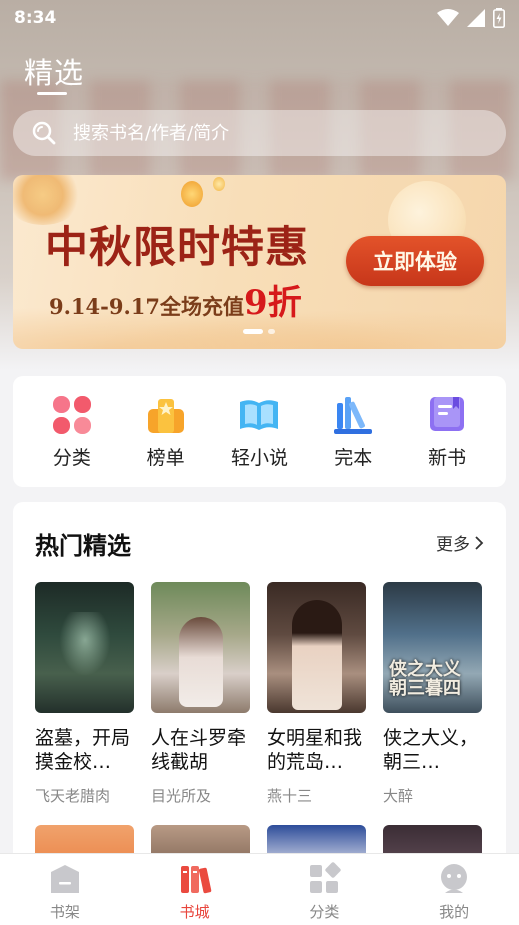  What do you see at coordinates (454, 912) in the screenshot?
I see `tab-label: 我的` at bounding box center [454, 912].